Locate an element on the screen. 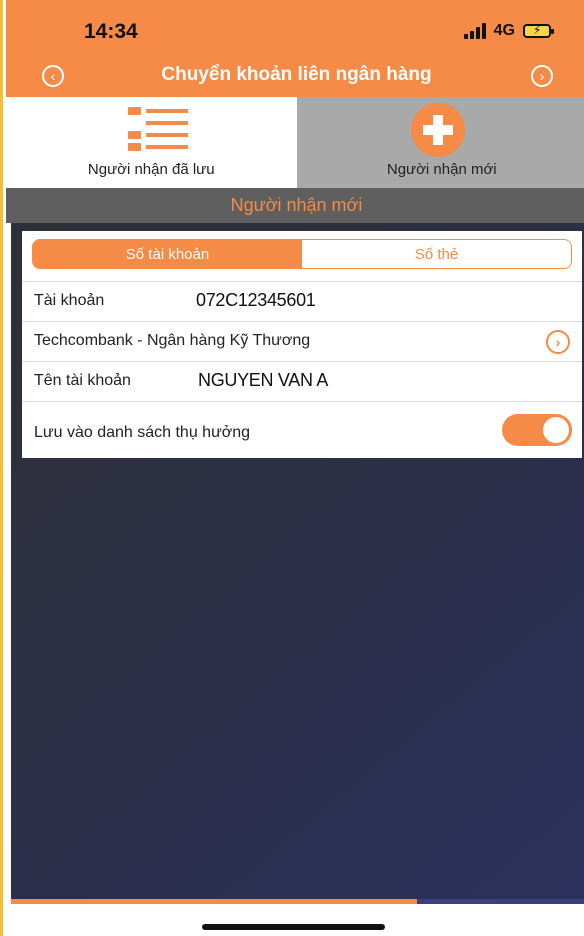 Image resolution: width=584 pixels, height=936 pixels. network-type: 4G is located at coordinates (504, 30).